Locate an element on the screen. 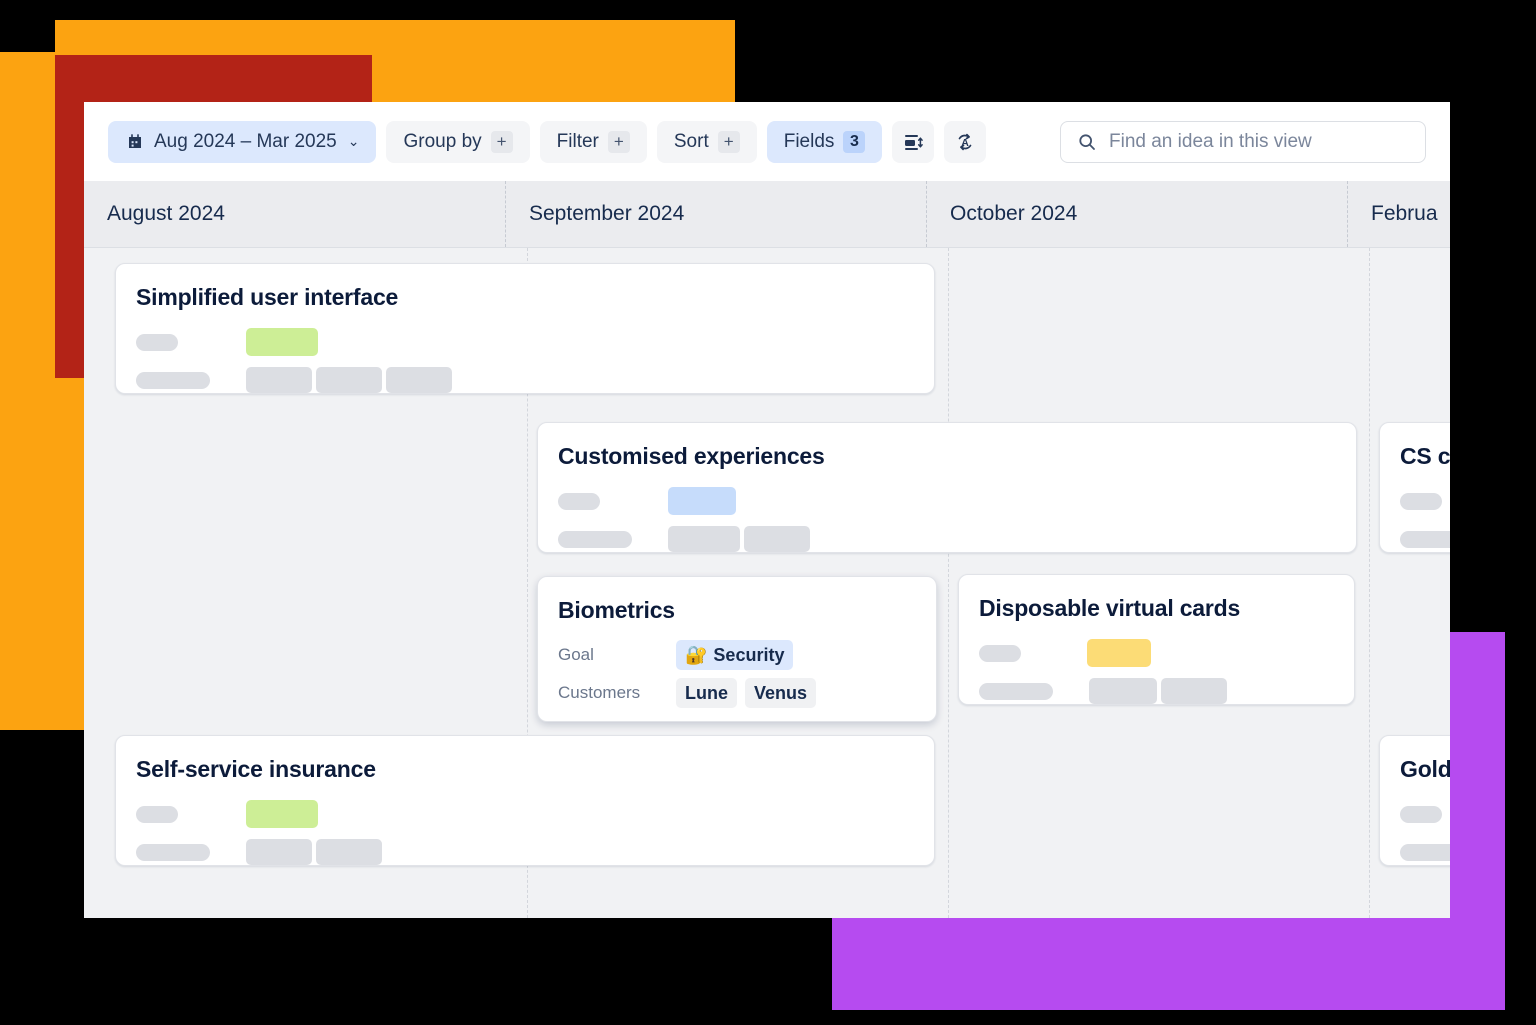 This screenshot has width=1536, height=1025. group-by-label: Group by is located at coordinates (442, 141).